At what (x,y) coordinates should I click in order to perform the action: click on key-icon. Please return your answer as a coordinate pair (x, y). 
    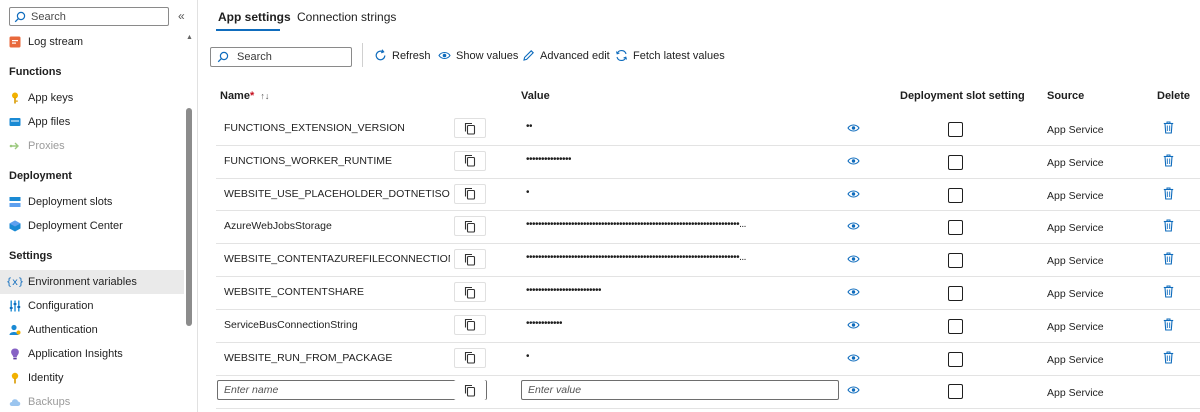
    Looking at the image, I should click on (15, 98).